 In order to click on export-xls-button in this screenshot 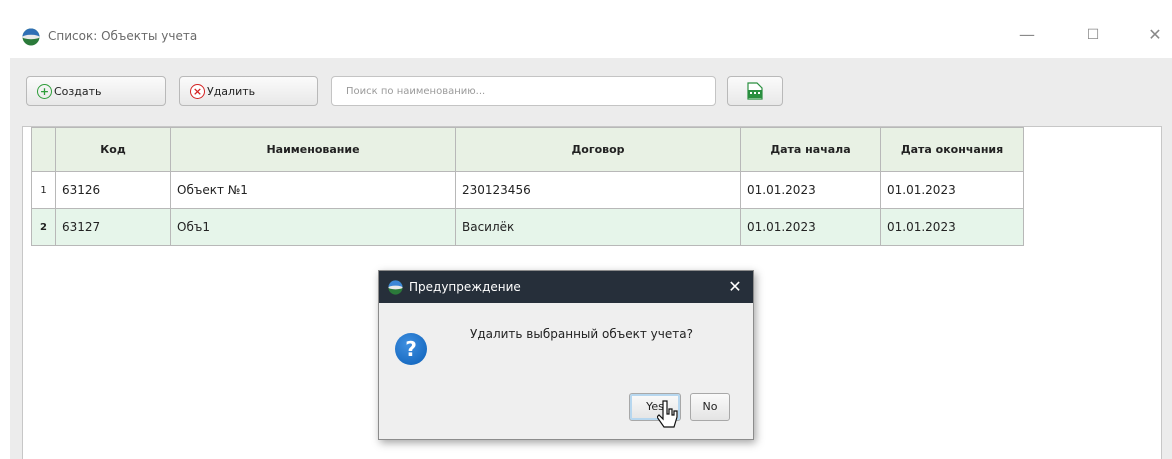, I will do `click(755, 91)`.